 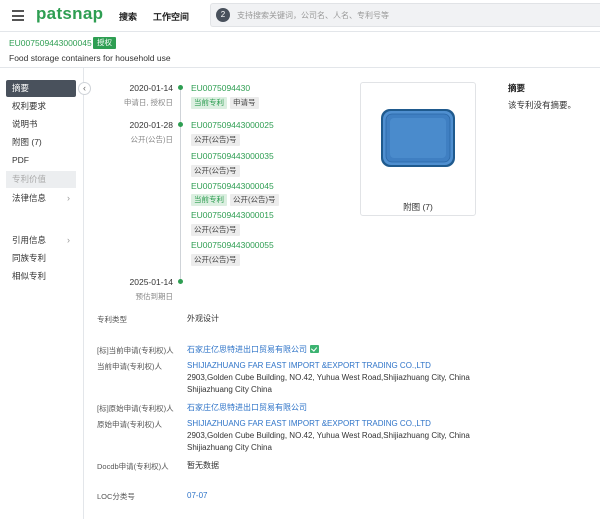 What do you see at coordinates (129, 424) in the screenshot?
I see `field-label-original-assignee: 原始申请(专利权)人` at bounding box center [129, 424].